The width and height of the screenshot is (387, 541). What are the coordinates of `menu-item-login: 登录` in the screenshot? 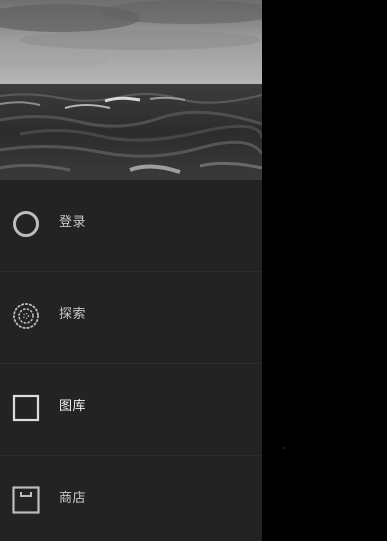 It's located at (131, 226).